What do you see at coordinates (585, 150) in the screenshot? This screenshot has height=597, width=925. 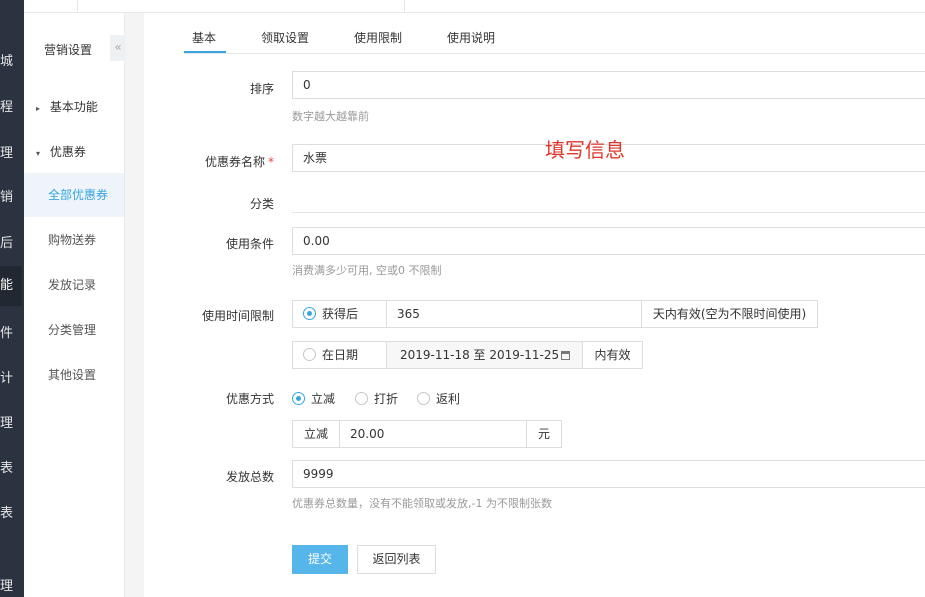 I see `annotation-text: 填写信息` at bounding box center [585, 150].